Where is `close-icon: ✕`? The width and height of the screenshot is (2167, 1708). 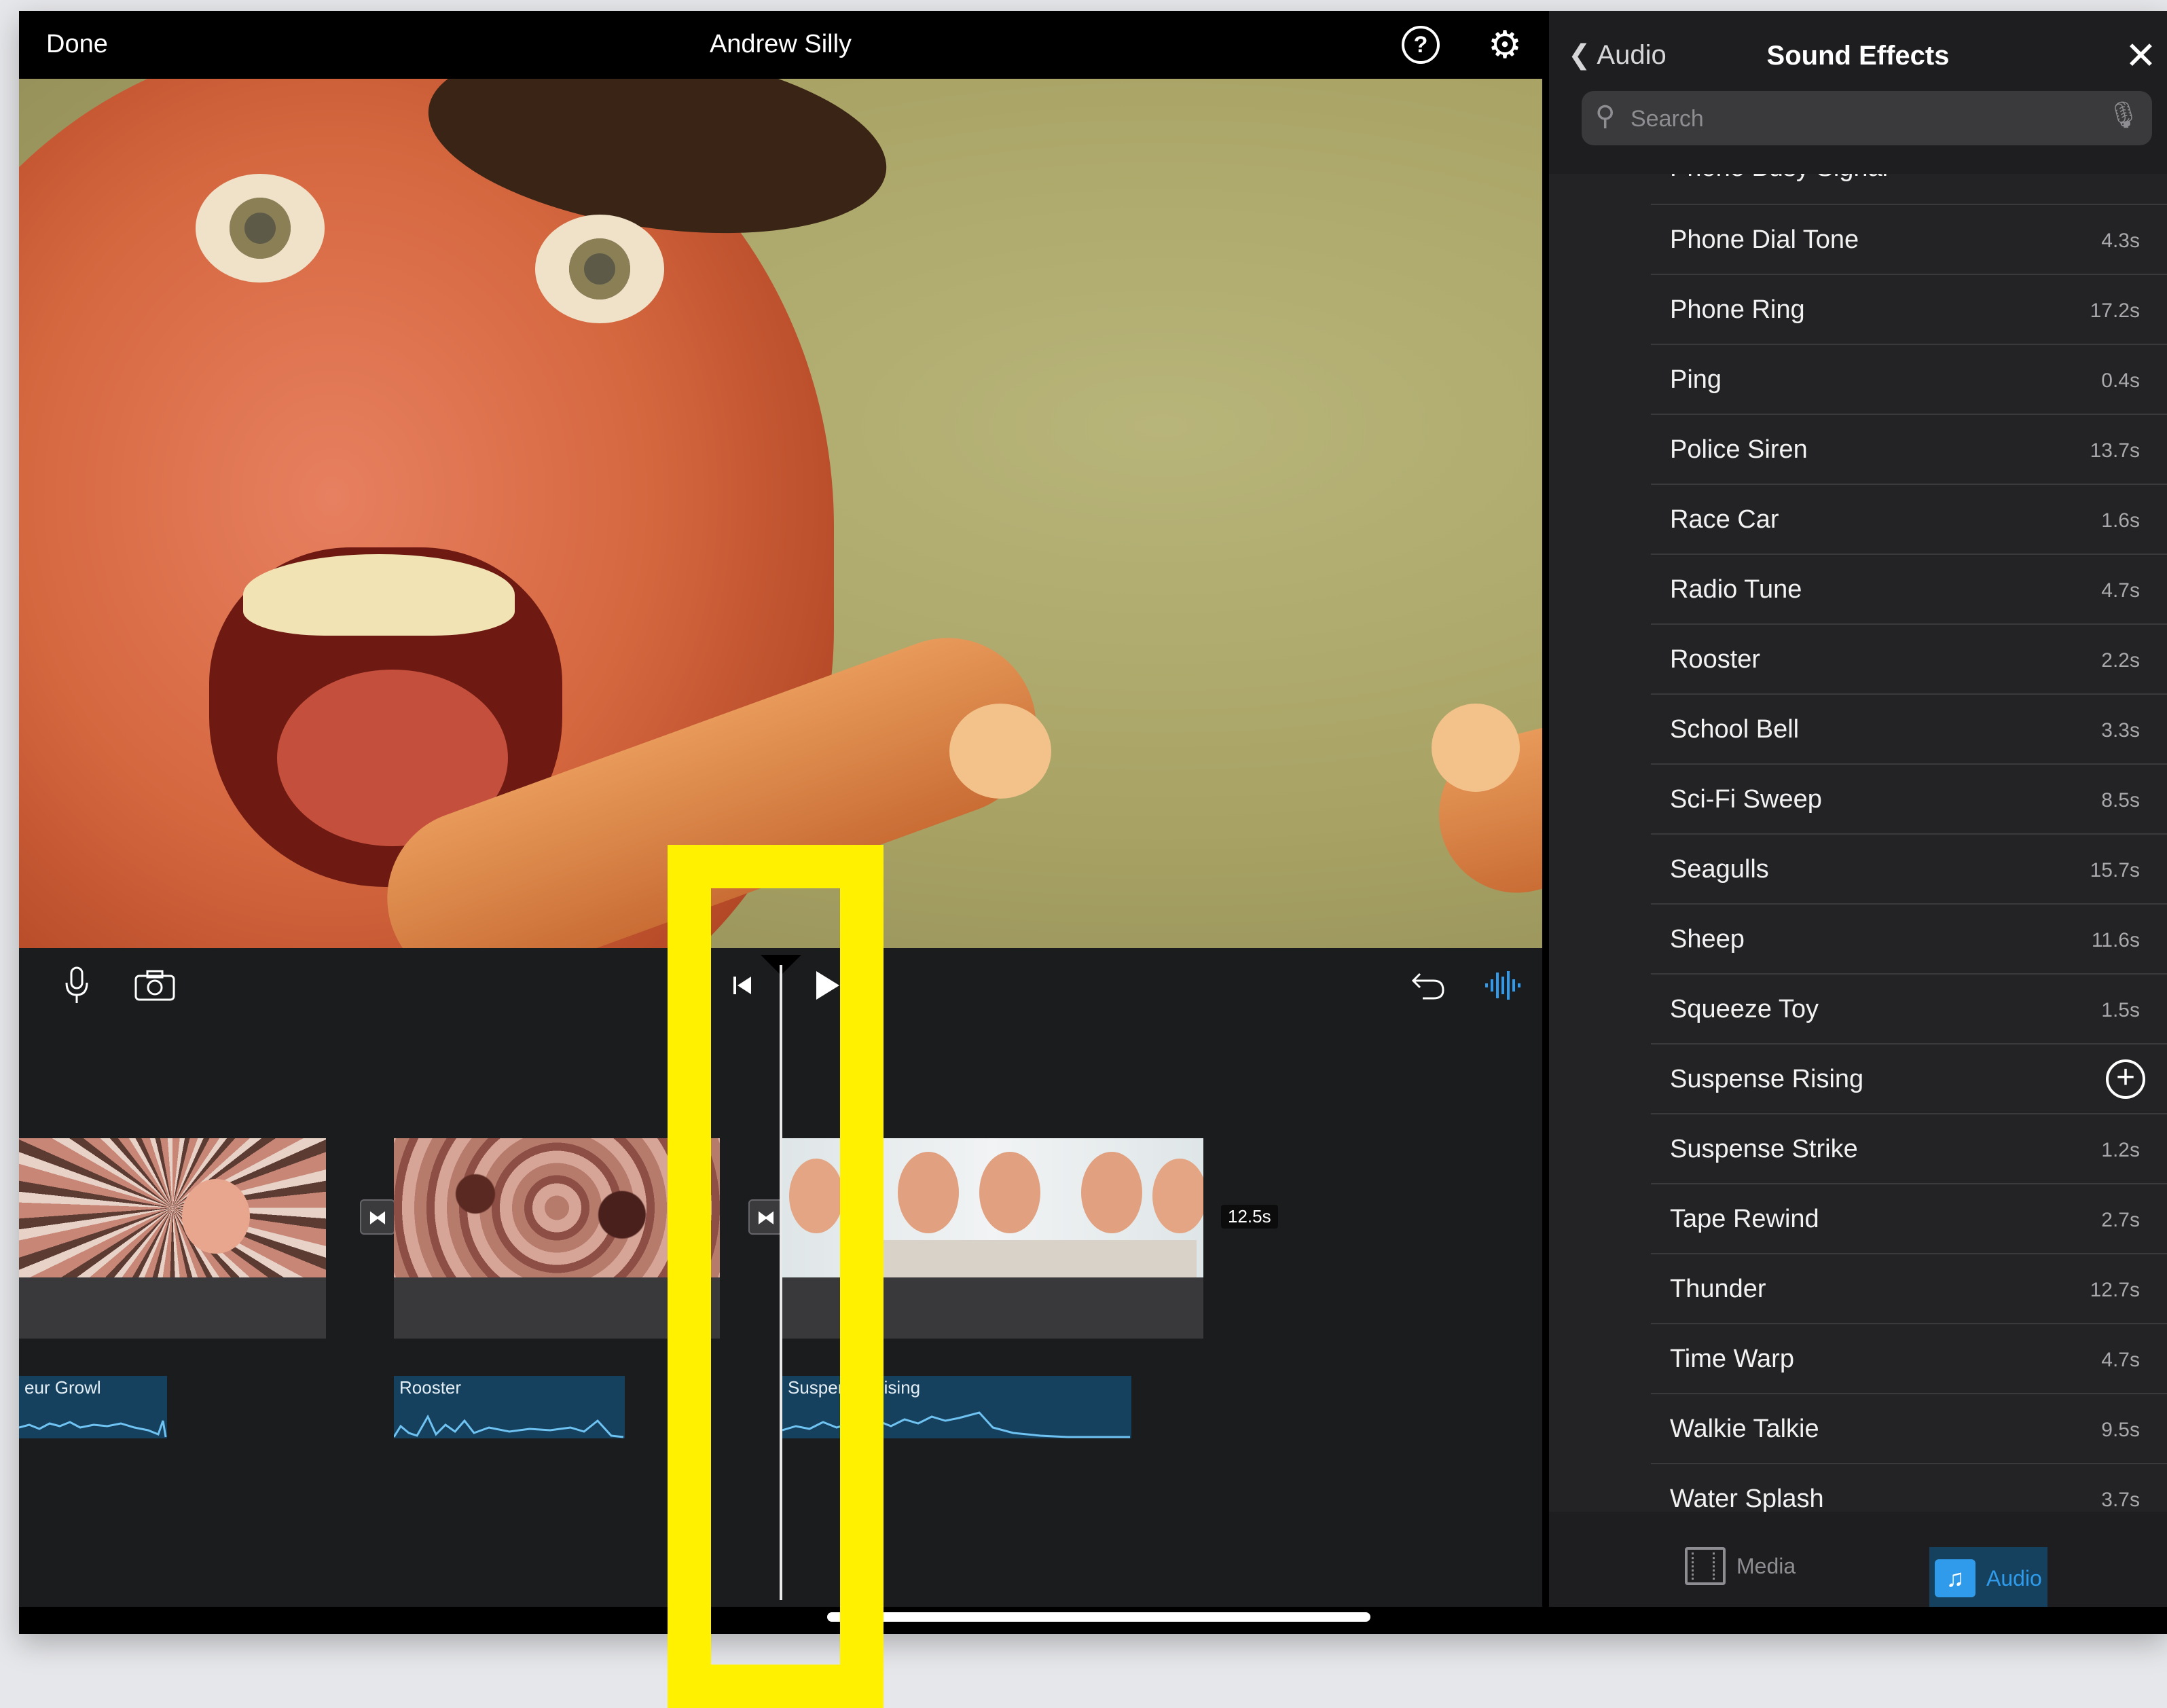
close-icon: ✕ is located at coordinates (2141, 56).